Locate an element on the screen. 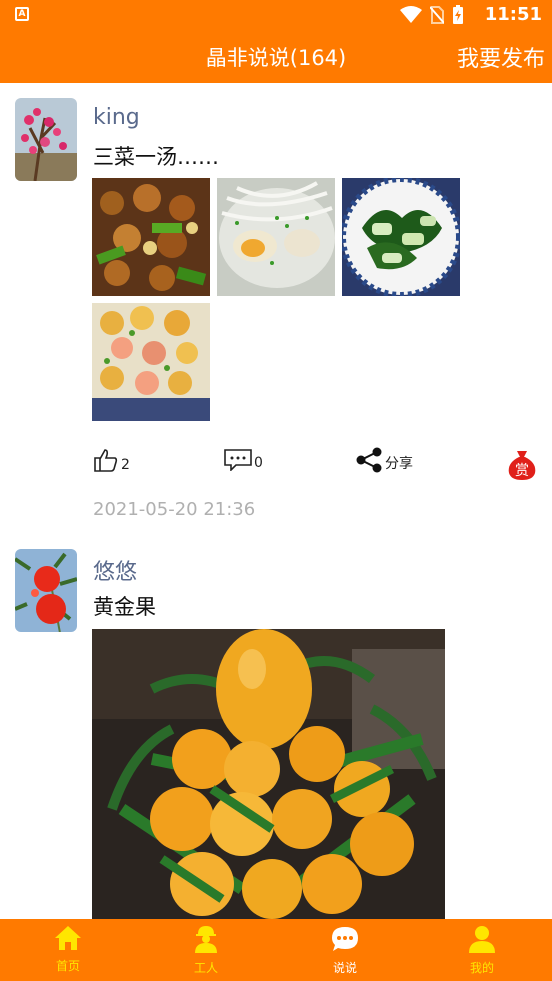  home-icon is located at coordinates (68, 938).